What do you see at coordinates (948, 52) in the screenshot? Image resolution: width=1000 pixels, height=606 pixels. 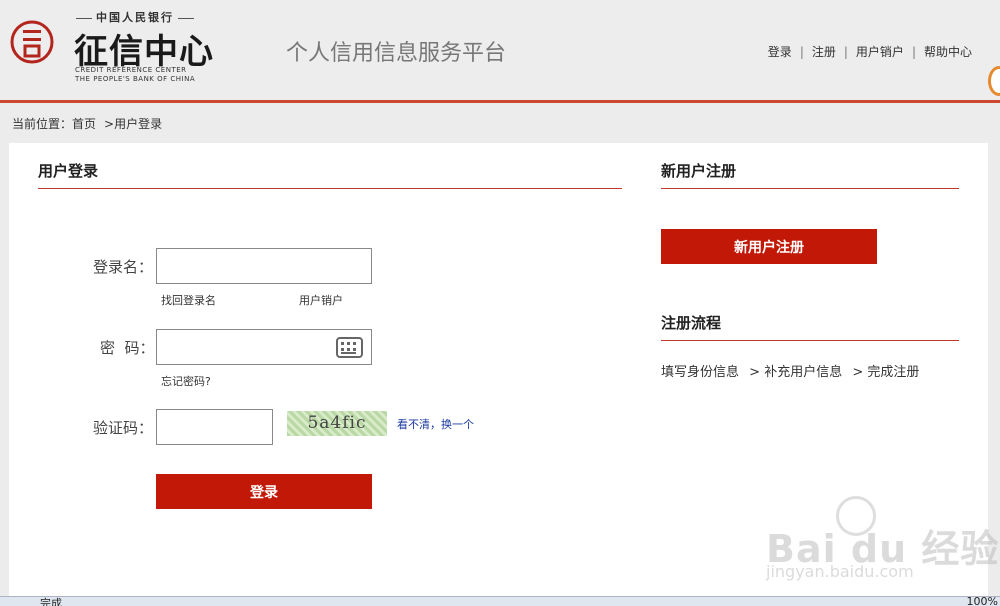 I see `nav-help-link: 帮助中心` at bounding box center [948, 52].